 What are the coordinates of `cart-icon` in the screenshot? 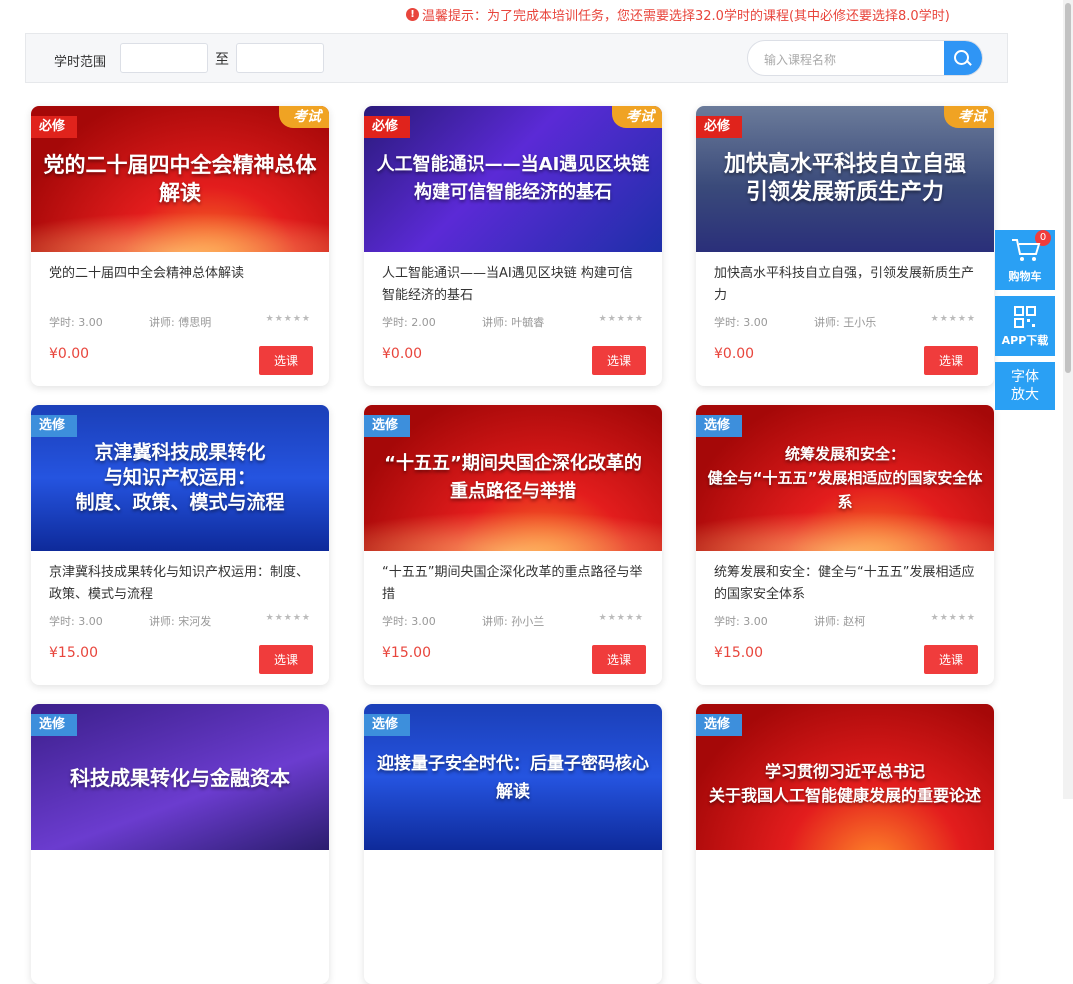 It's located at (1026, 250).